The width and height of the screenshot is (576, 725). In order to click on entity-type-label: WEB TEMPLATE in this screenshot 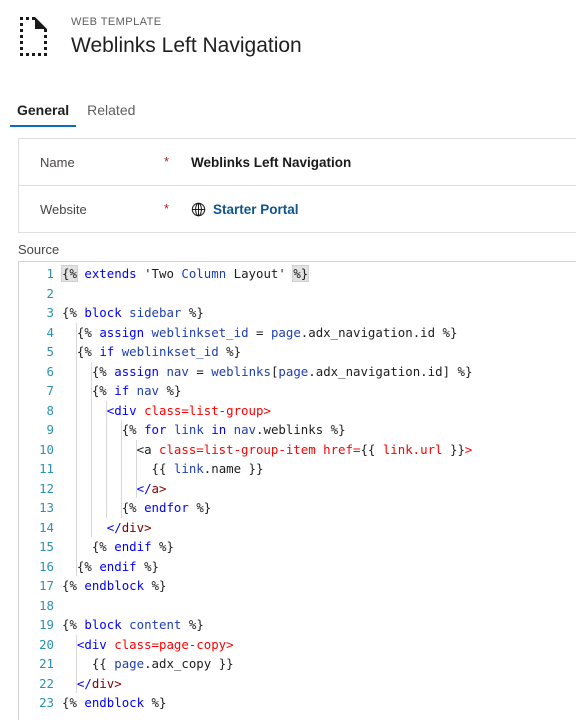, I will do `click(116, 22)`.